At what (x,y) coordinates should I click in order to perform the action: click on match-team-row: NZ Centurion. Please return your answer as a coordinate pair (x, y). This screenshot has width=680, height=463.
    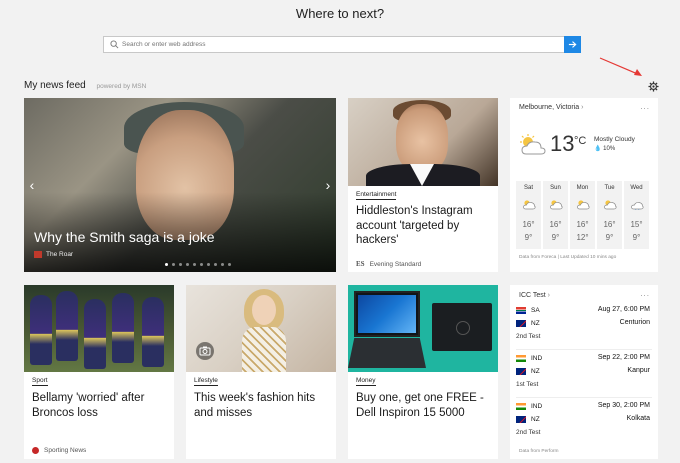
    Looking at the image, I should click on (585, 324).